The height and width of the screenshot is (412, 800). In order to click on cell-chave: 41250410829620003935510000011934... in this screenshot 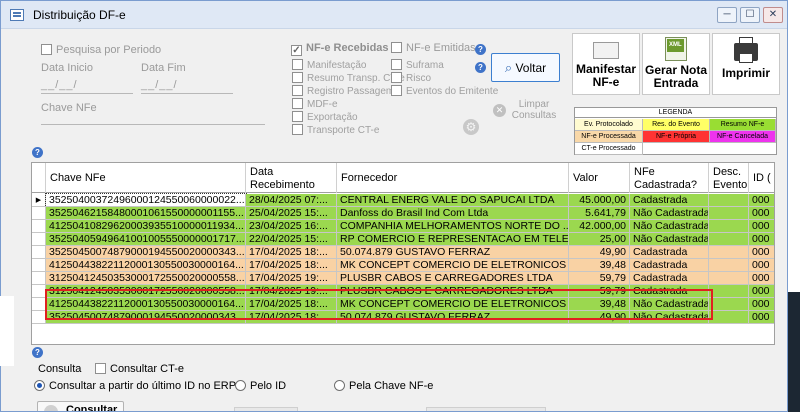, I will do `click(146, 226)`.